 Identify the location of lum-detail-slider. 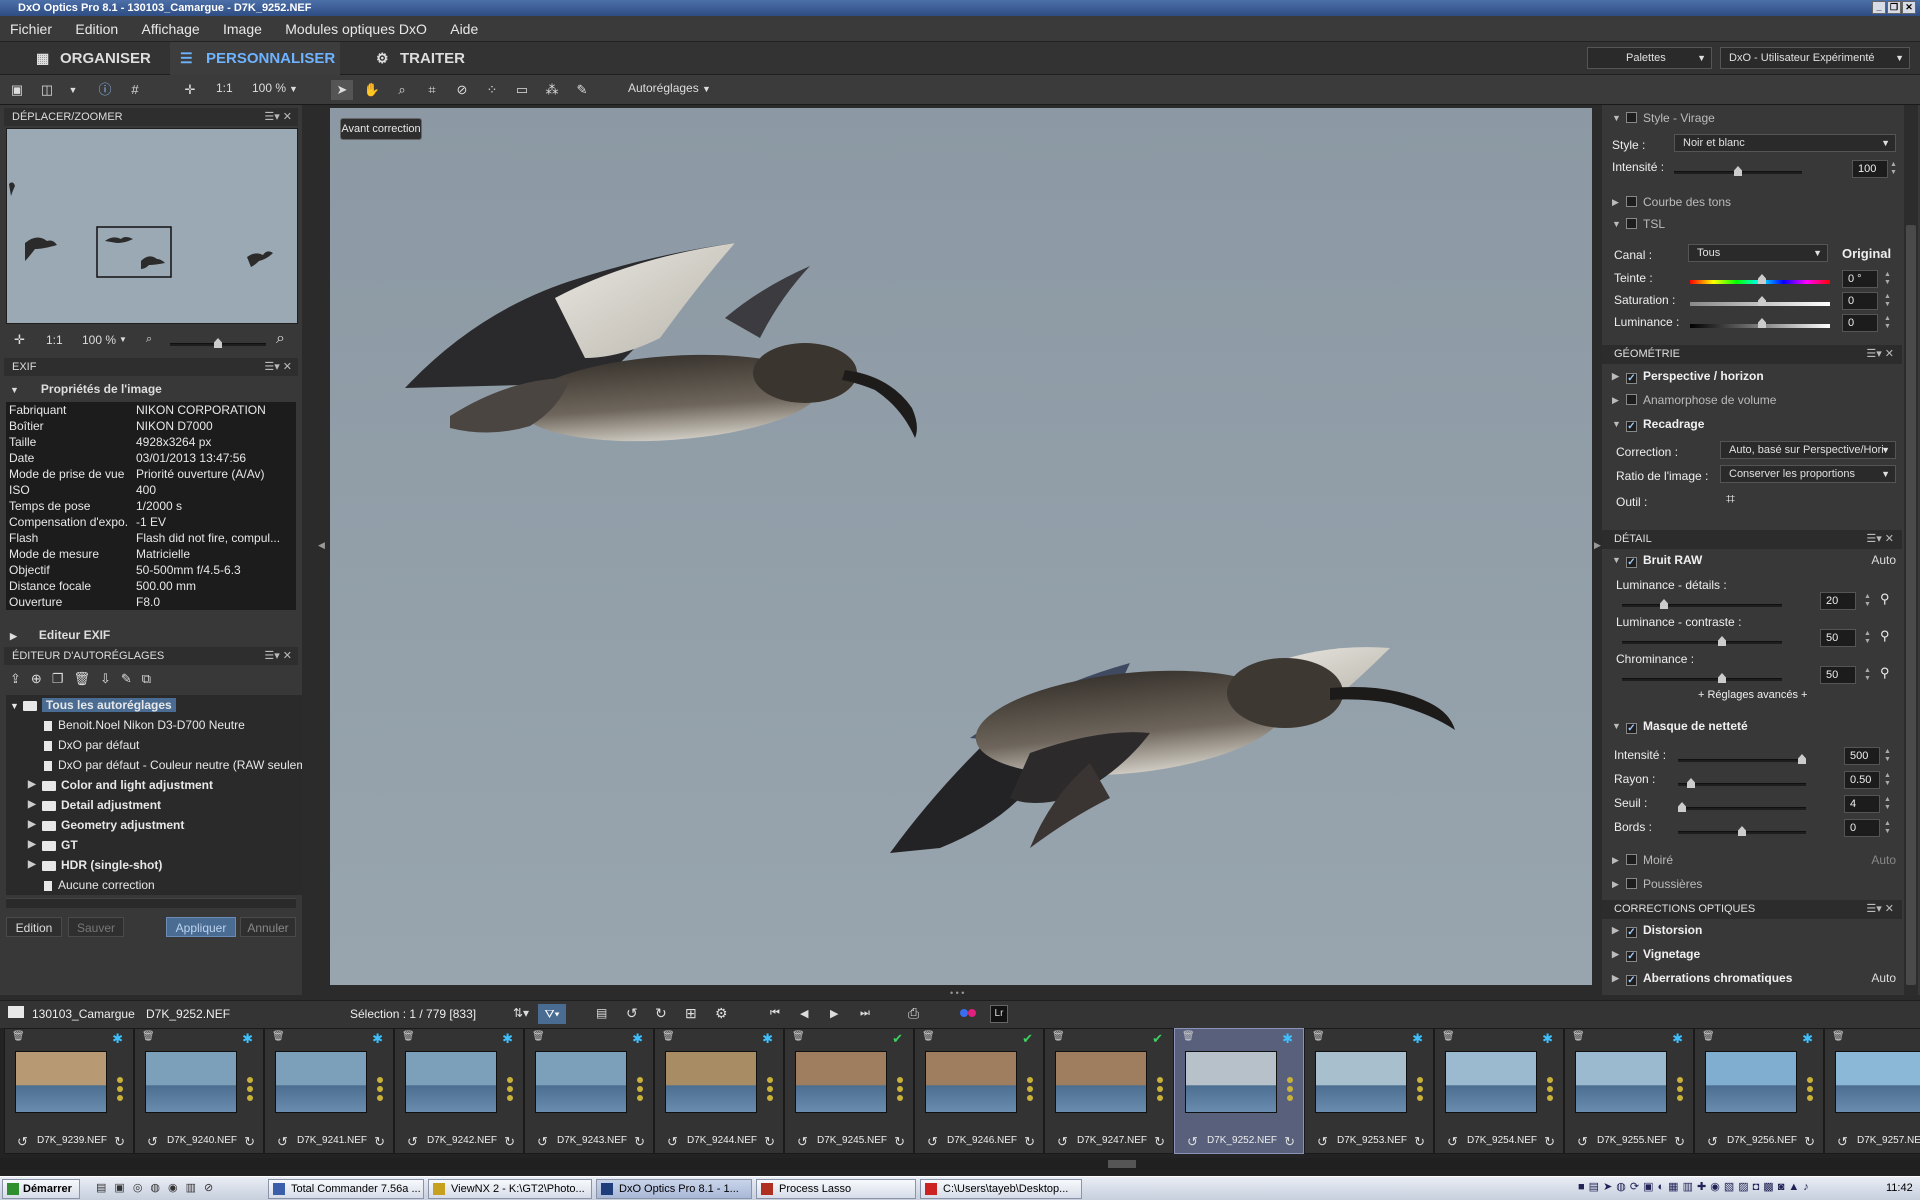
(1702, 604).